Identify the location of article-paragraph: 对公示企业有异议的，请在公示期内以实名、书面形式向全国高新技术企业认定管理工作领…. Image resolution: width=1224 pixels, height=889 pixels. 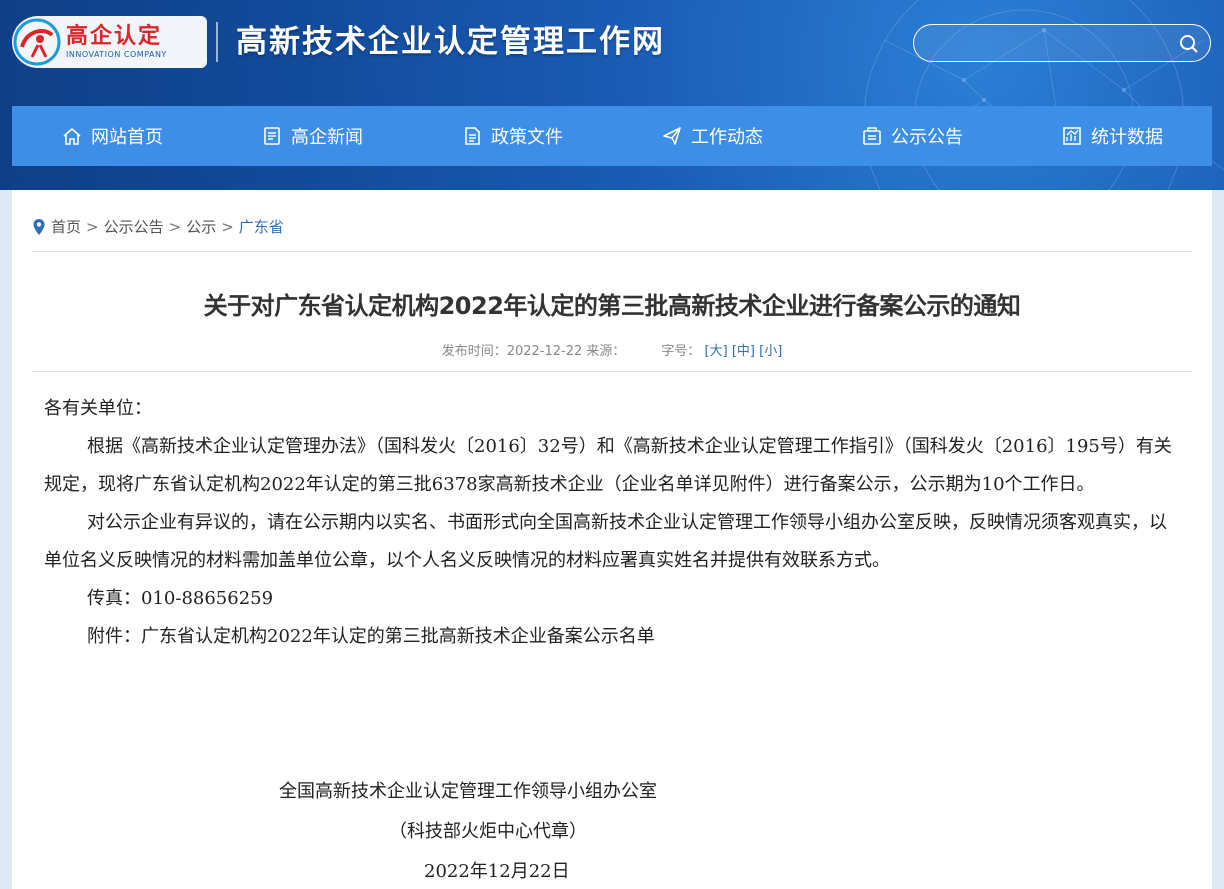
(605, 541).